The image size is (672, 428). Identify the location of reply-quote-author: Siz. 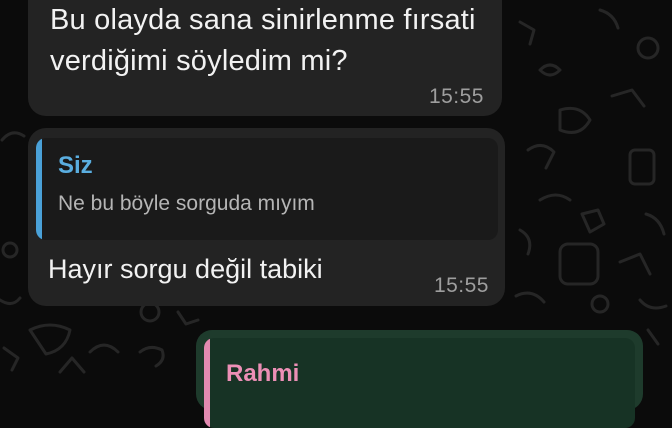
(75, 165).